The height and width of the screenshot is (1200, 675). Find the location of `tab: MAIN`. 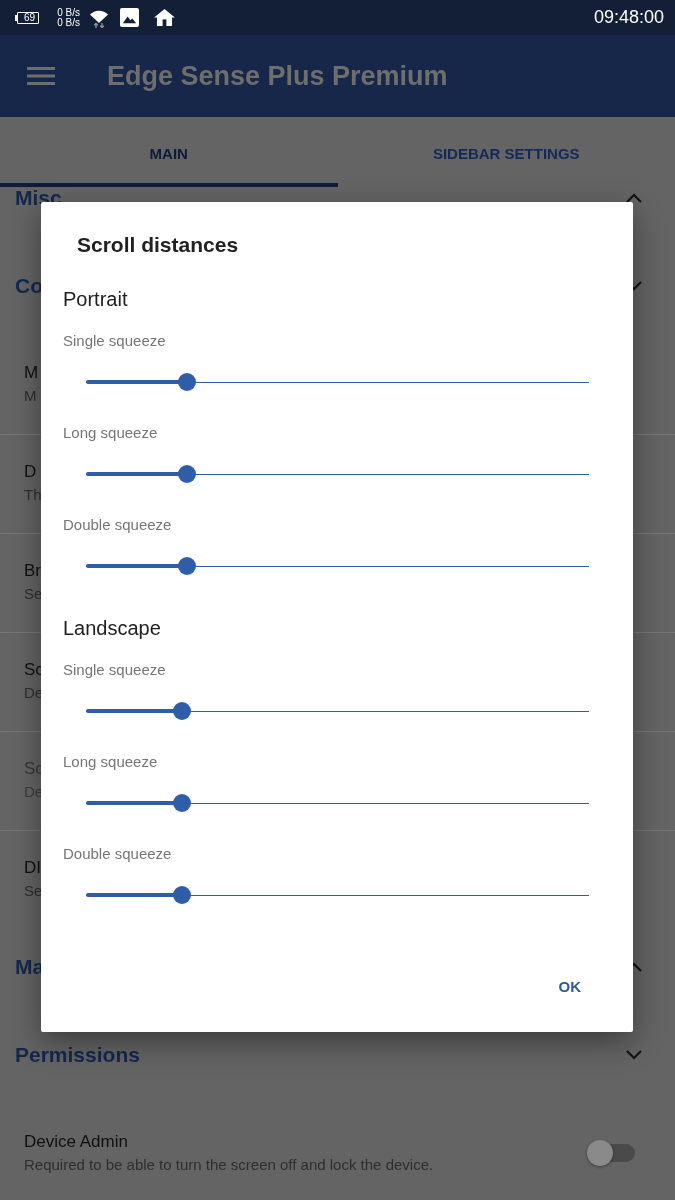

tab: MAIN is located at coordinates (169, 152).